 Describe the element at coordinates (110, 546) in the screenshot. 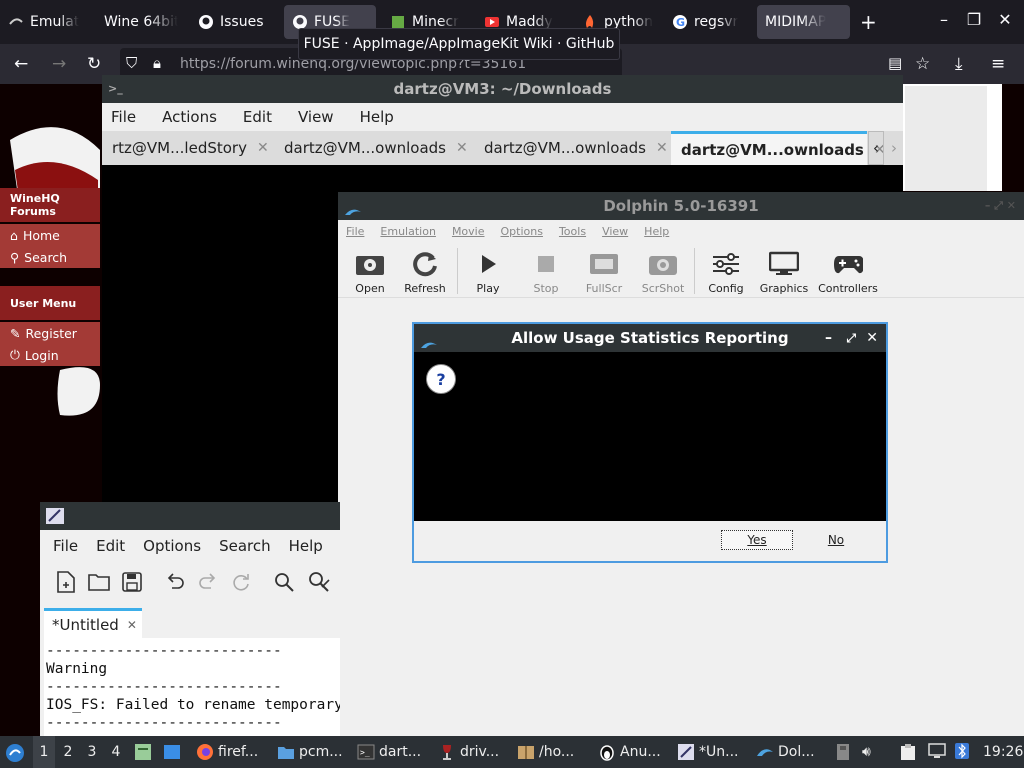

I see `editor-menu-edit: Edit` at that location.